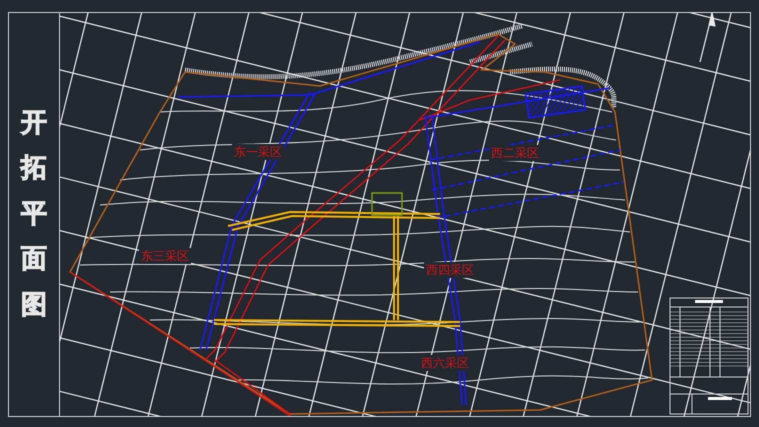 The width and height of the screenshot is (759, 427). Describe the element at coordinates (165, 256) in the screenshot. I see `zone-label: 东三采区` at that location.